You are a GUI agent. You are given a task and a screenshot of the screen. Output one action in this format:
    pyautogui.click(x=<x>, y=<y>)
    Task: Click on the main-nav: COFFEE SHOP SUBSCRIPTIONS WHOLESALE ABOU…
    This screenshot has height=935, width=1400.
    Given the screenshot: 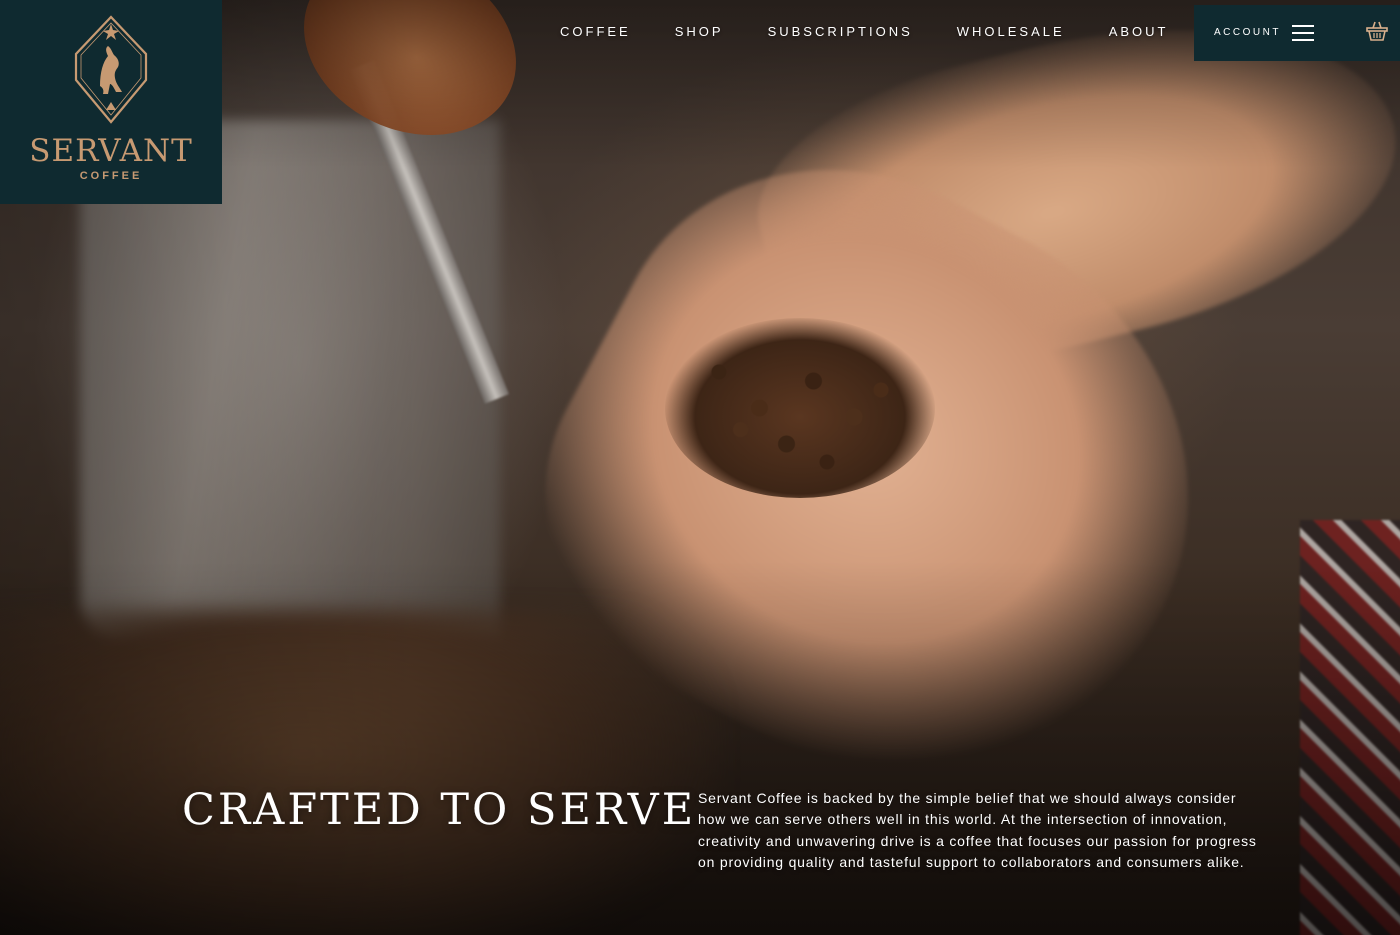 What is the action you would take?
    pyautogui.click(x=886, y=34)
    